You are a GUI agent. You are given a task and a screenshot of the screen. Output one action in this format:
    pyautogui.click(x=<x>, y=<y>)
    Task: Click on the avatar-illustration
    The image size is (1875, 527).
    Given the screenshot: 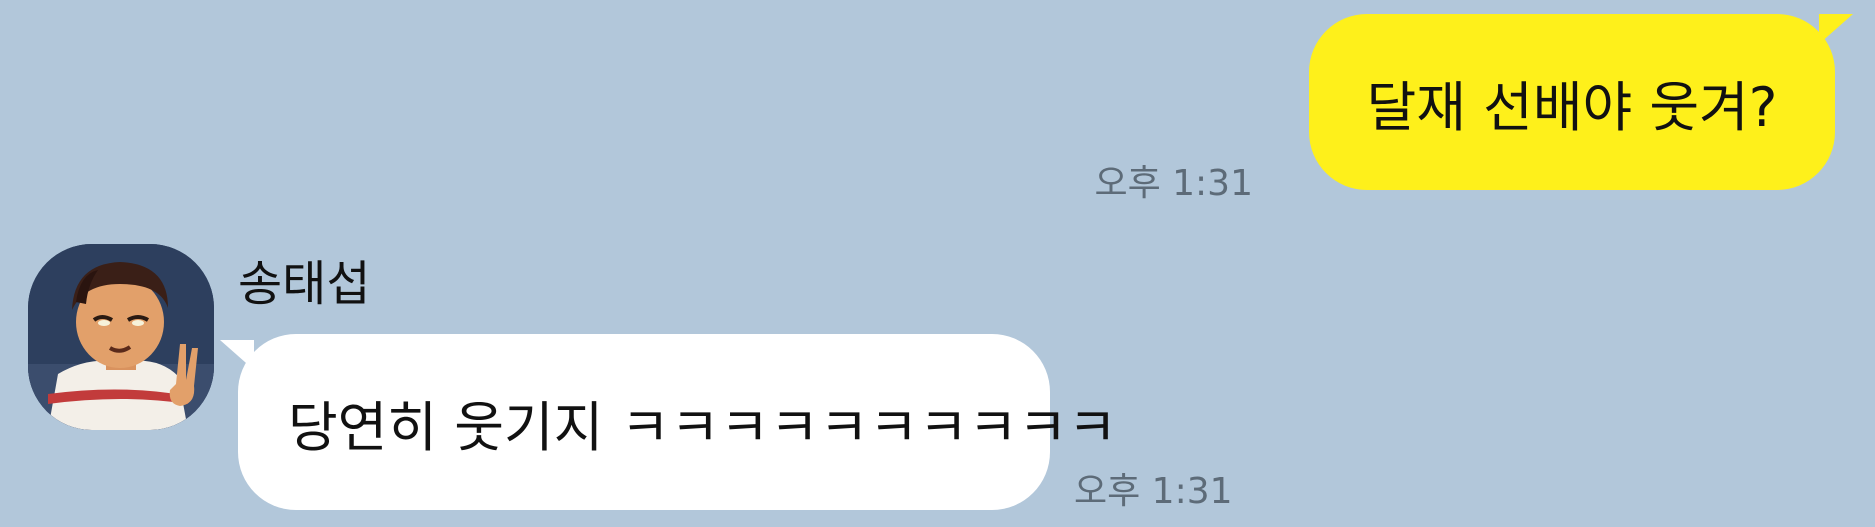 What is the action you would take?
    pyautogui.click(x=121, y=337)
    